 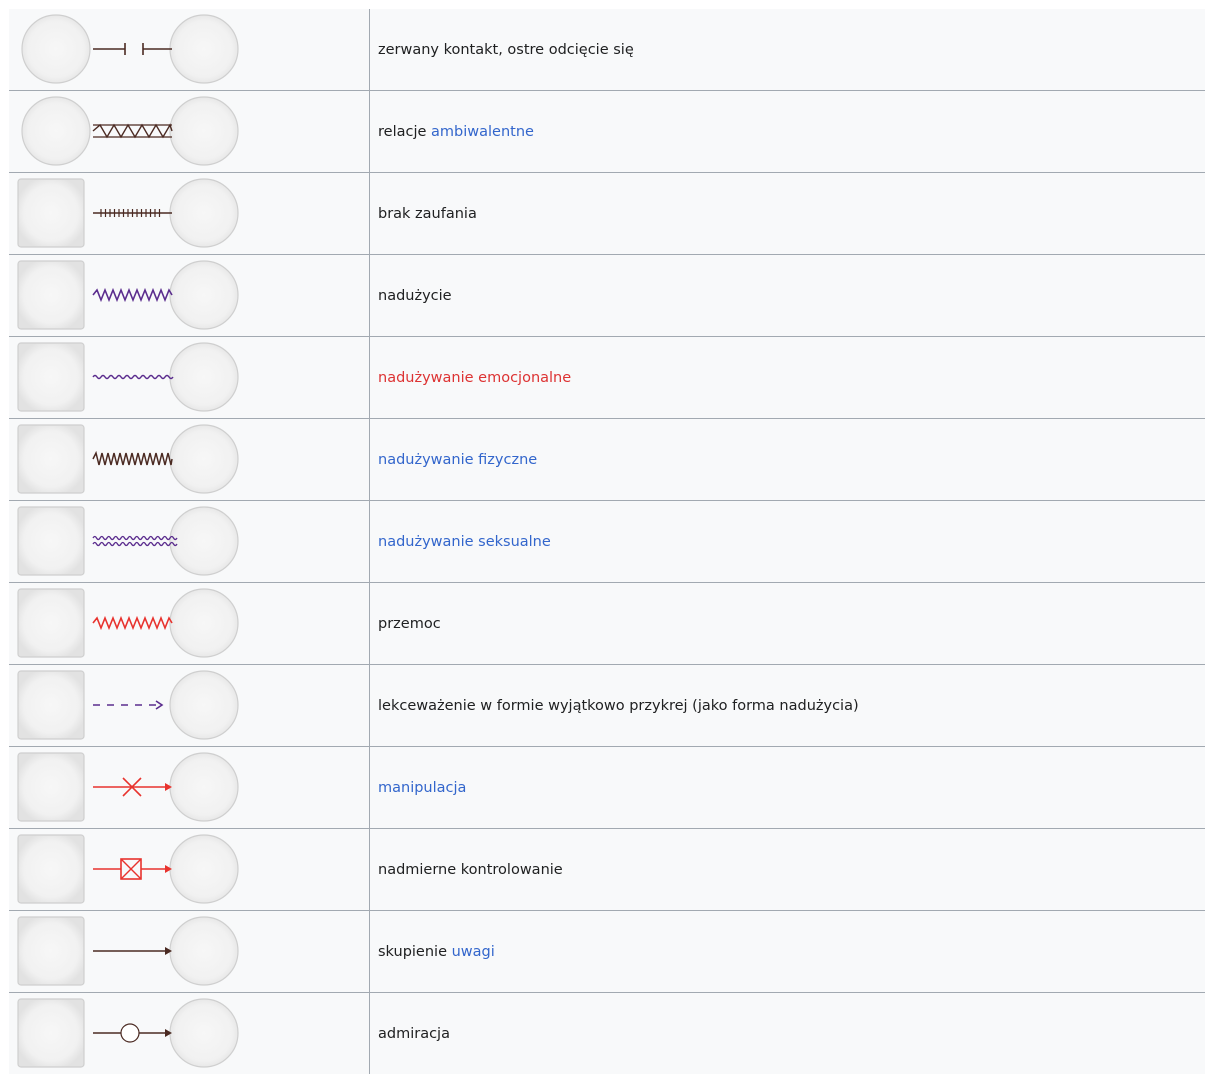 What do you see at coordinates (788, 952) in the screenshot?
I see `description-cell: skupienie uwagi` at bounding box center [788, 952].